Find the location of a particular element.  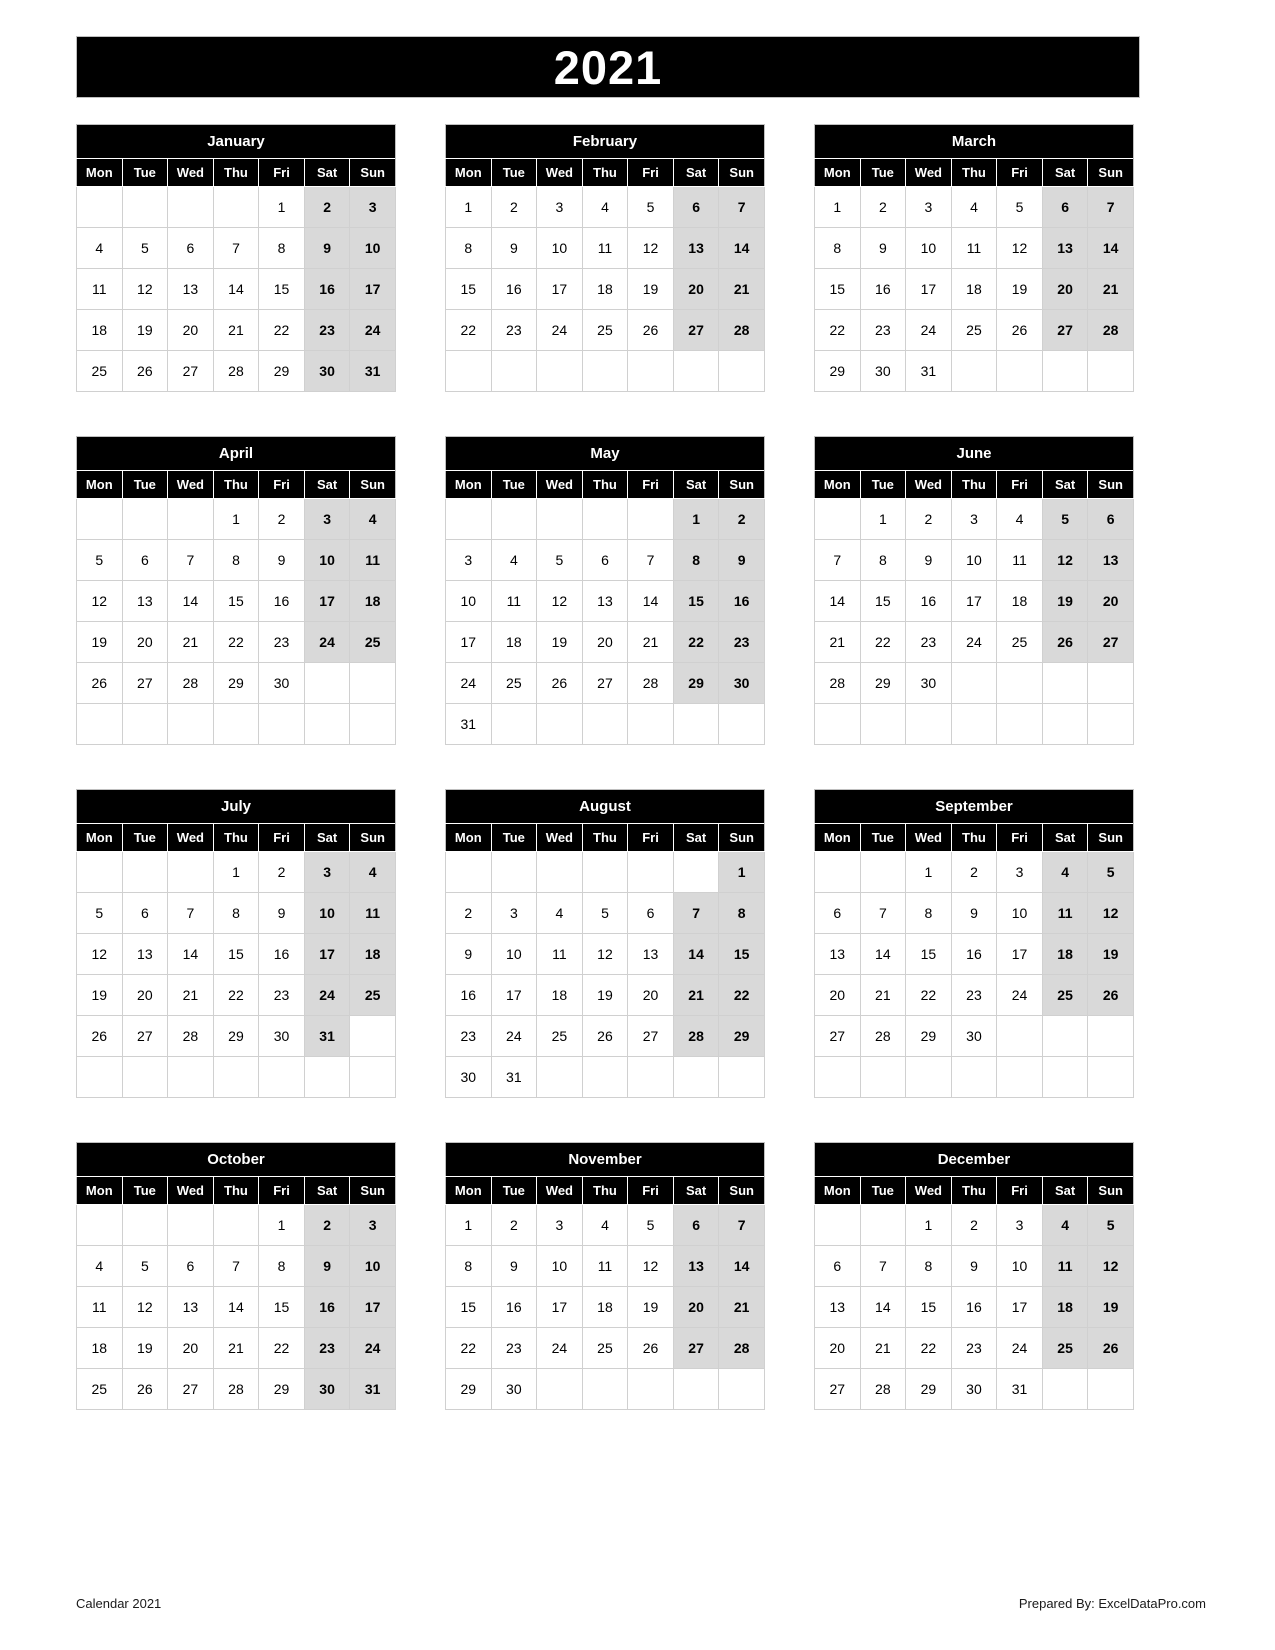

day-cell: 2 is located at coordinates (883, 207).